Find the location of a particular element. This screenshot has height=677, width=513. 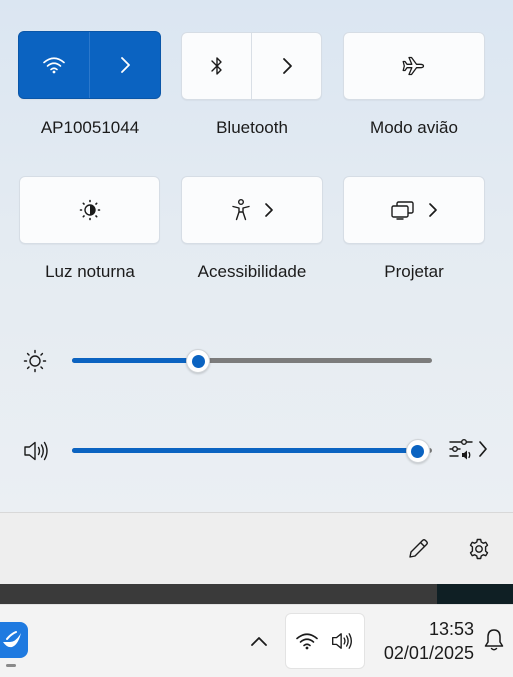

wifi-toggle-button is located at coordinates (54, 65).